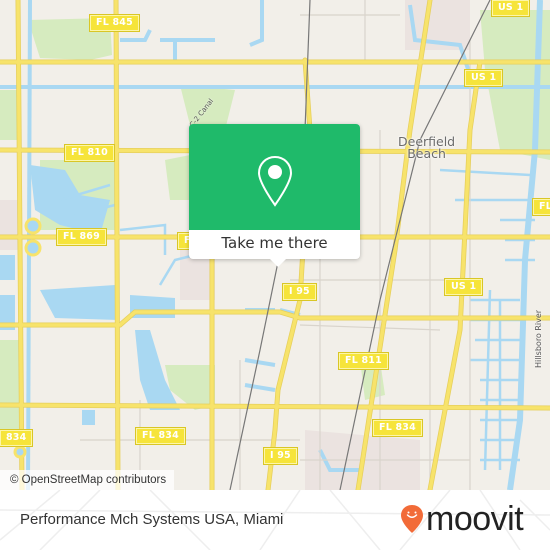 Image resolution: width=550 pixels, height=550 pixels. Describe the element at coordinates (87, 480) in the screenshot. I see `map-attribution: © OpenStreetMap contributors` at that location.